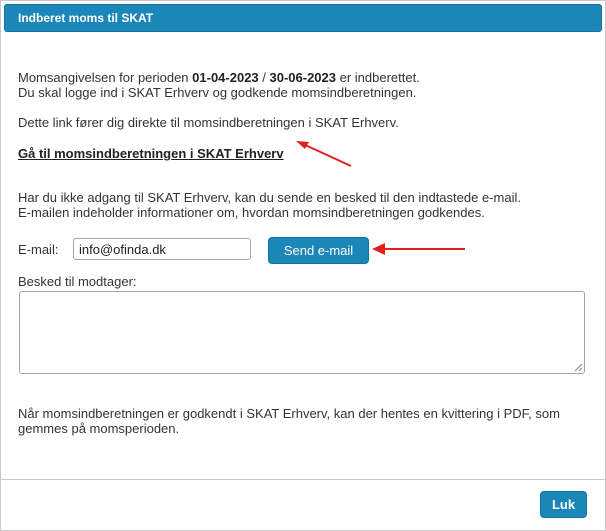 This screenshot has height=531, width=606. What do you see at coordinates (162, 249) in the screenshot?
I see `email-input` at bounding box center [162, 249].